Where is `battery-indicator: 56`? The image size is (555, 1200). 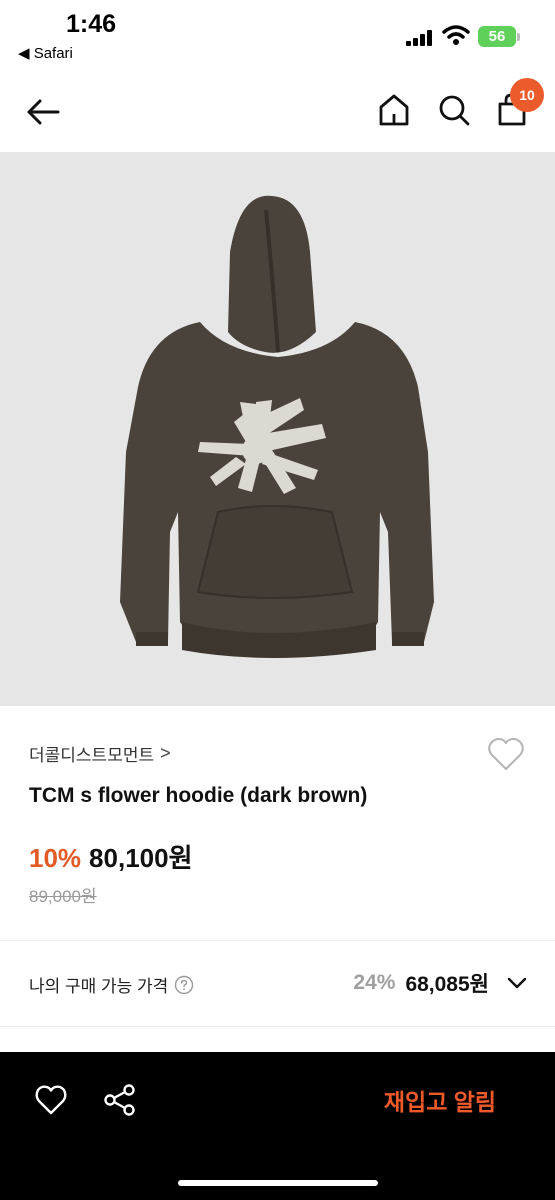
battery-indicator: 56 is located at coordinates (497, 36).